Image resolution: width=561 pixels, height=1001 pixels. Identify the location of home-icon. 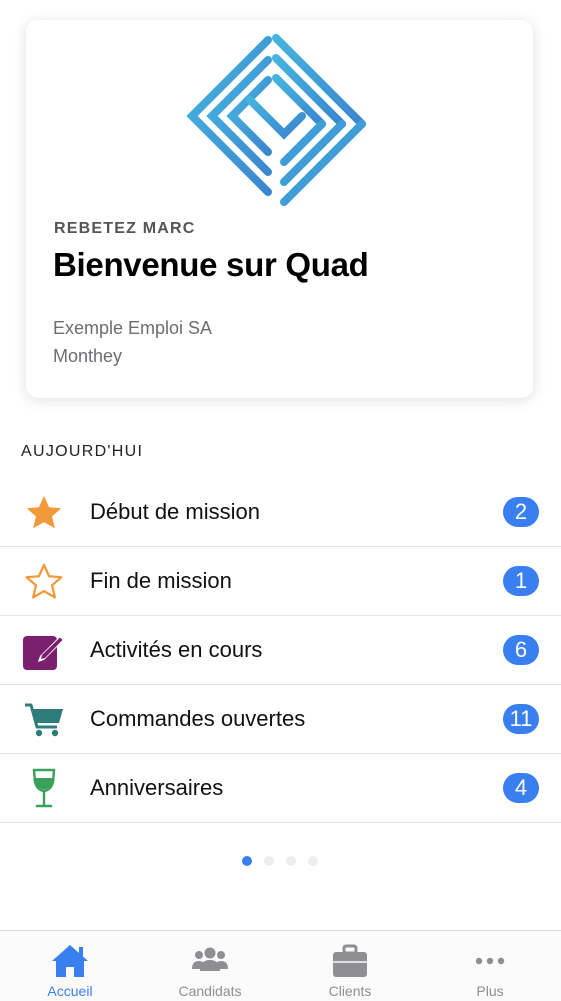
(70, 961).